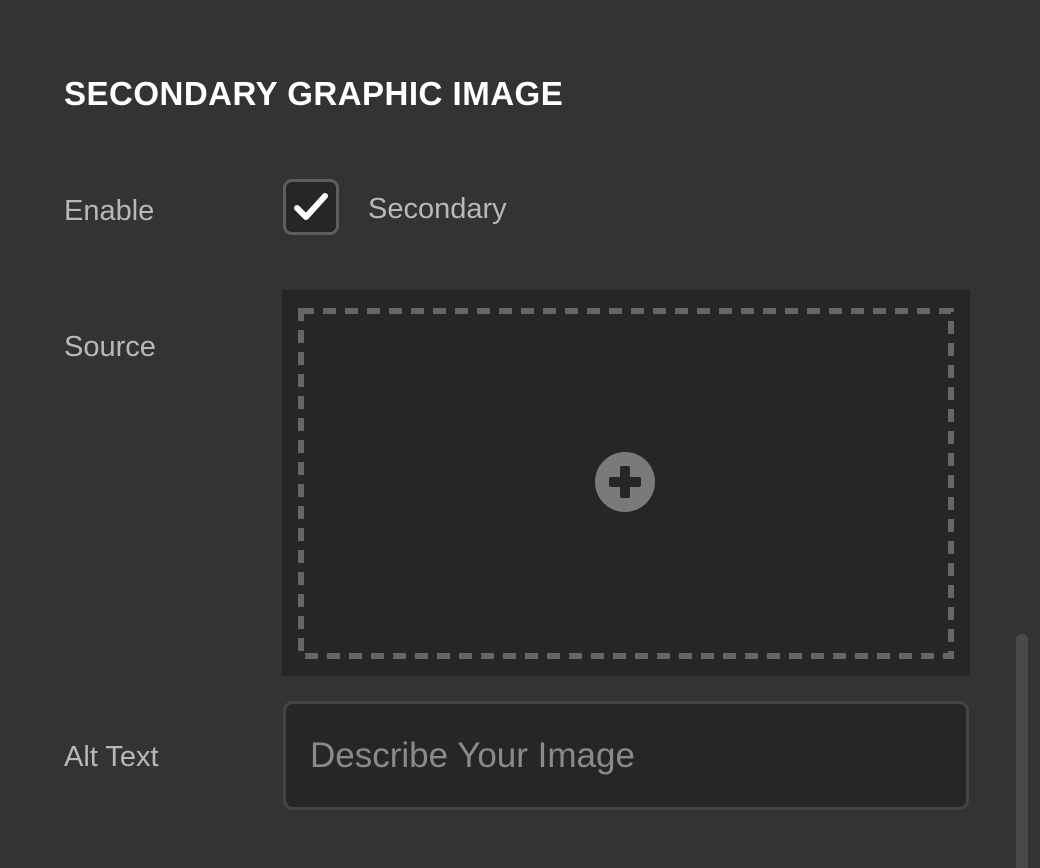 The image size is (1040, 868). What do you see at coordinates (110, 347) in the screenshot?
I see `source-label: Source` at bounding box center [110, 347].